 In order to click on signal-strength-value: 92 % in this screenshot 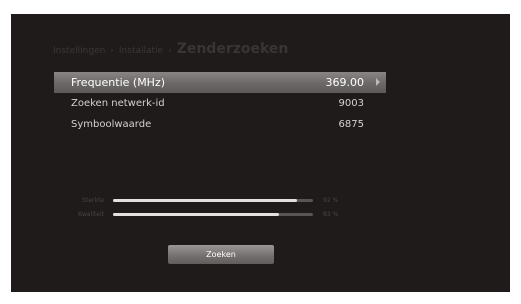, I will do `click(331, 200)`.